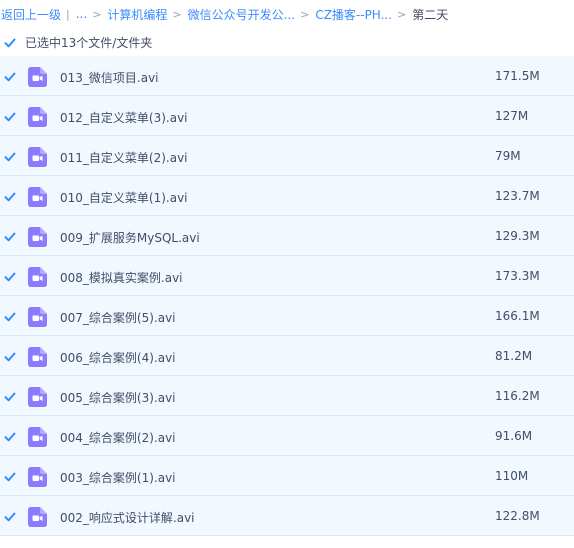 The image size is (574, 548). What do you see at coordinates (517, 76) in the screenshot?
I see `file-size: 171.5M` at bounding box center [517, 76].